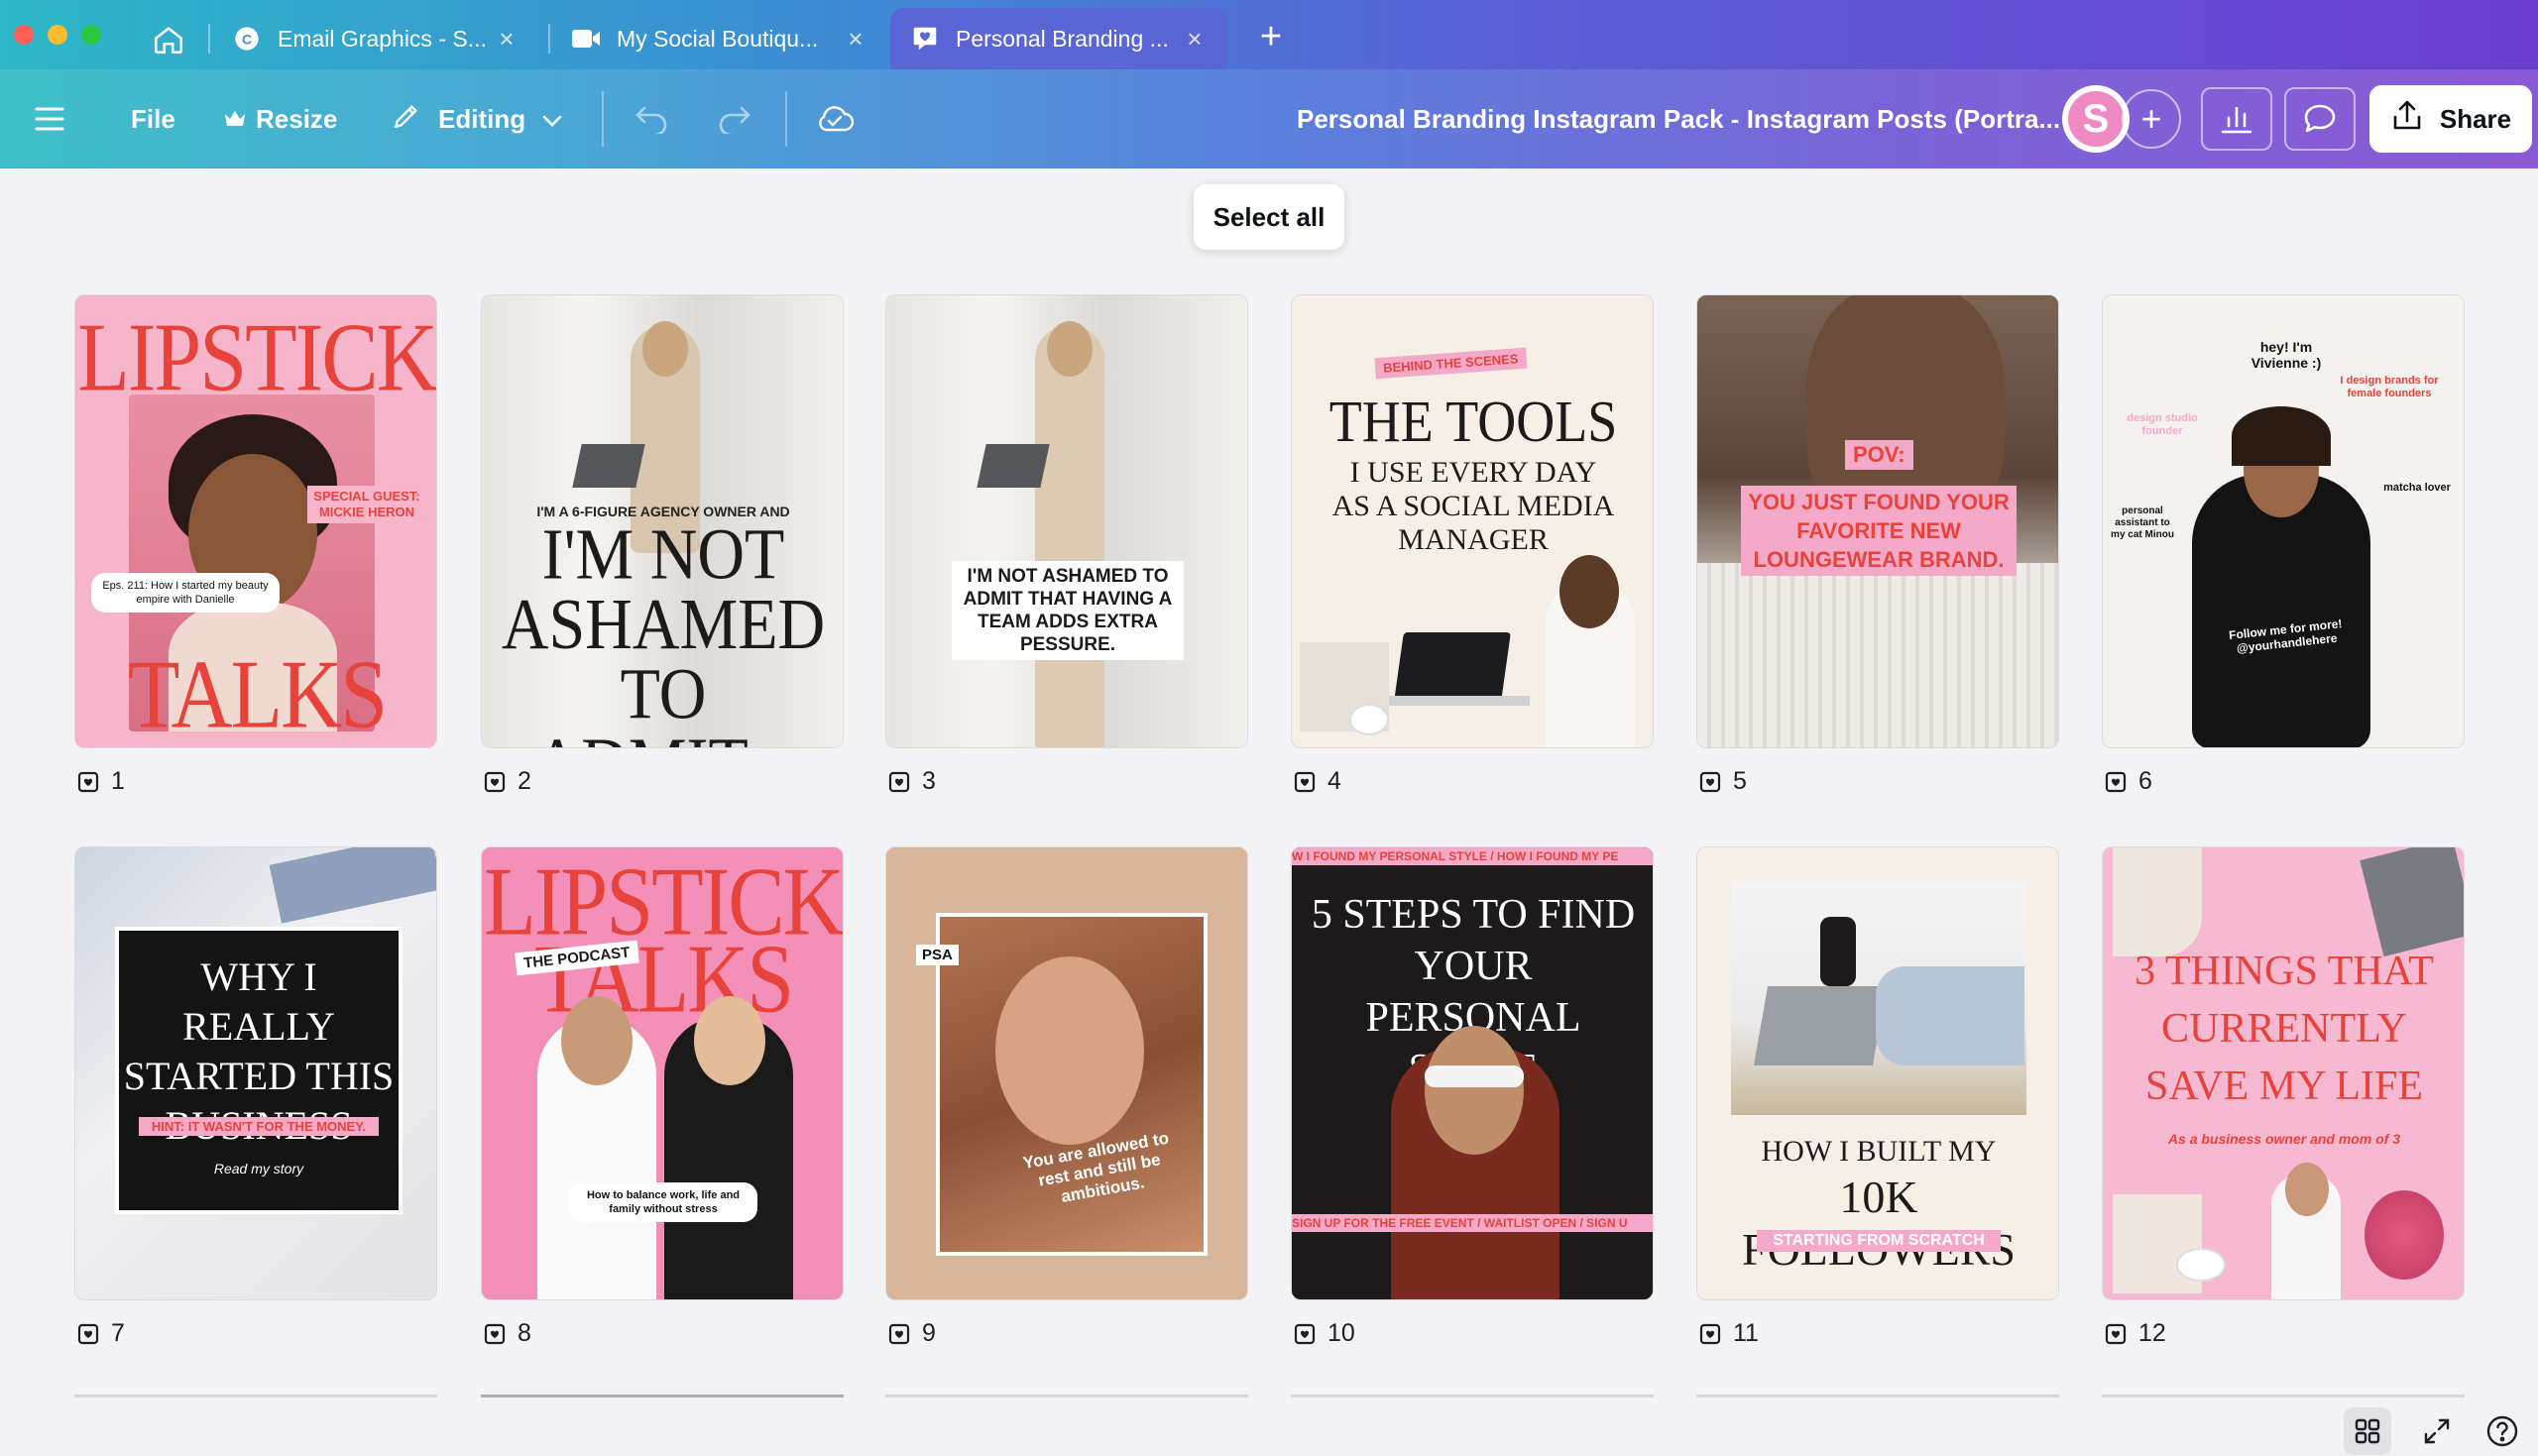 The image size is (2538, 1456). I want to click on select-all-button: Select all, so click(1269, 217).